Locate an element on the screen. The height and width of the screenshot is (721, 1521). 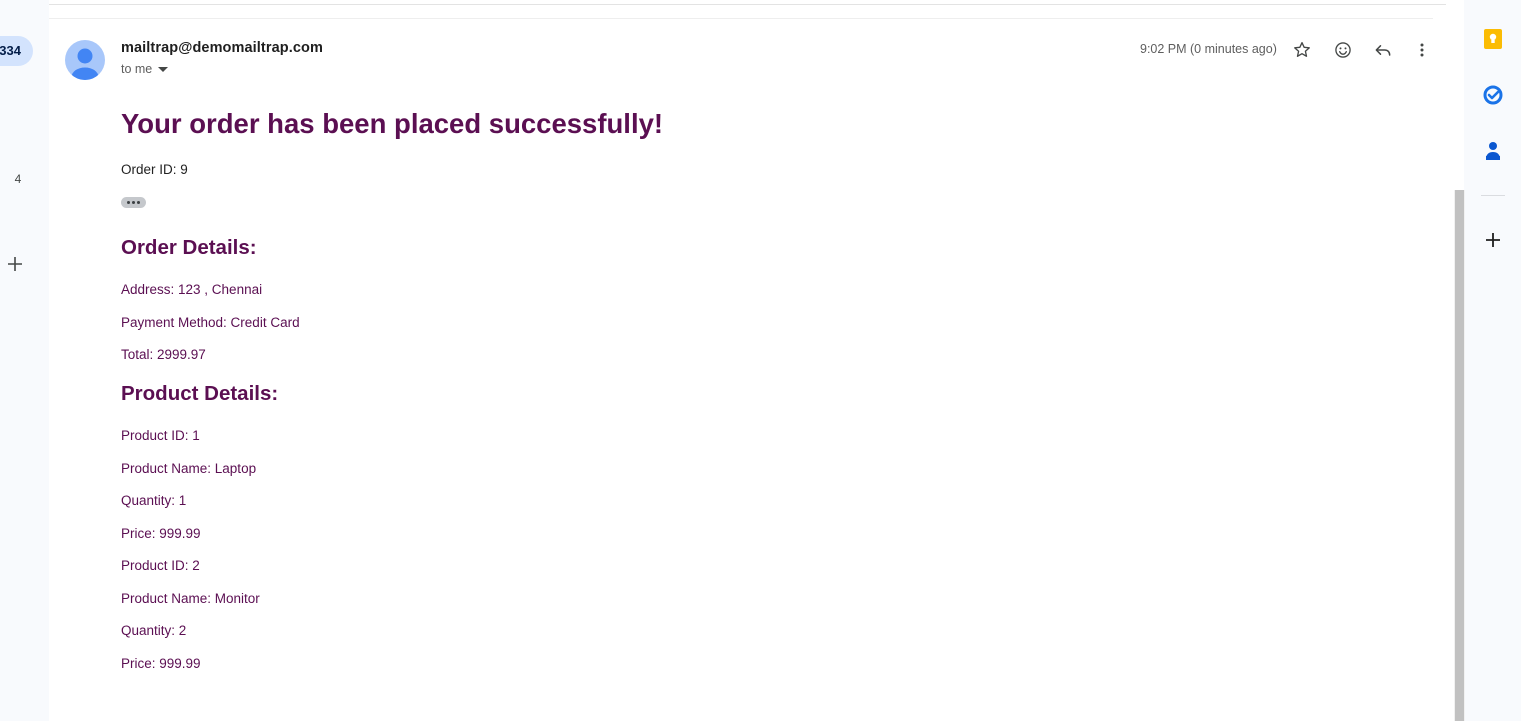
reply-icon is located at coordinates (1383, 50).